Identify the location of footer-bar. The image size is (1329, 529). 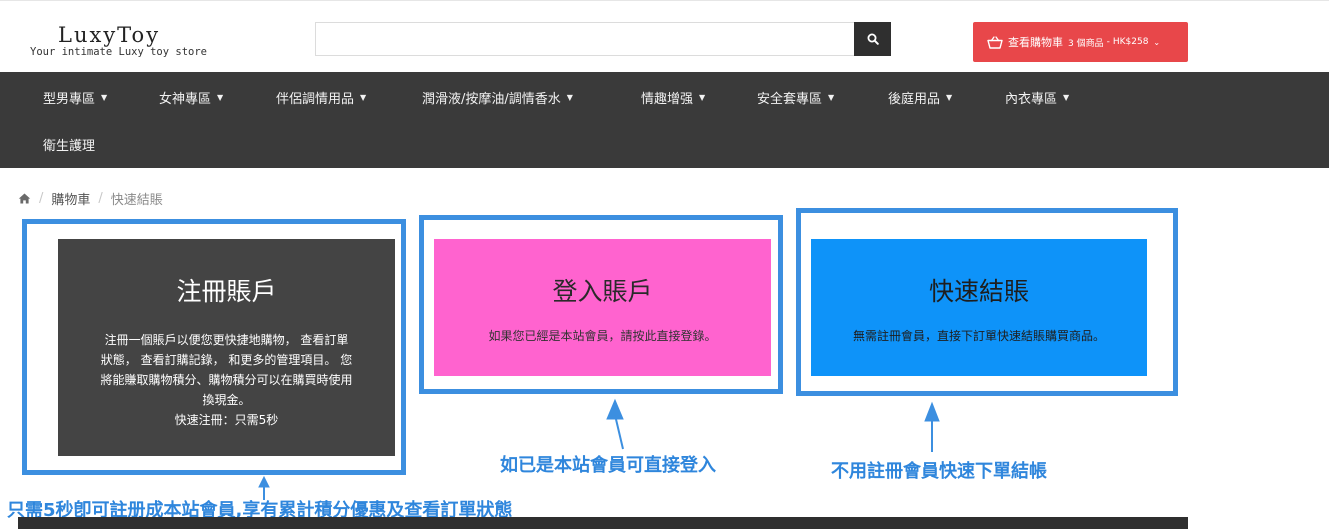
(603, 523).